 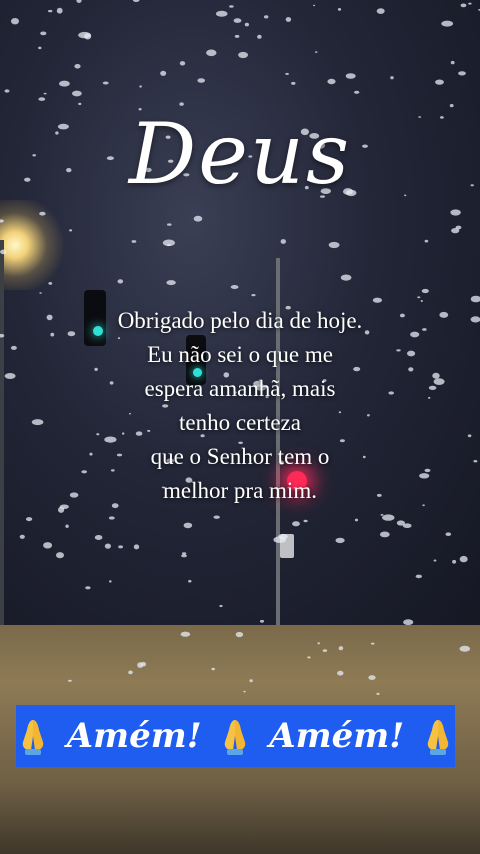 I want to click on title-deus: Deus, so click(x=240, y=154).